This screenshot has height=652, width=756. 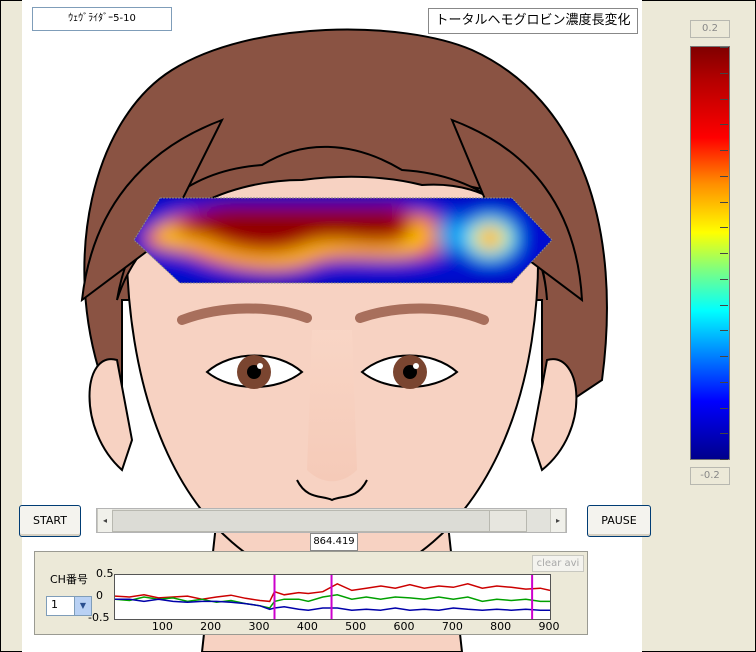 What do you see at coordinates (105, 520) in the screenshot?
I see `slider-left-arrow-icon: ◂` at bounding box center [105, 520].